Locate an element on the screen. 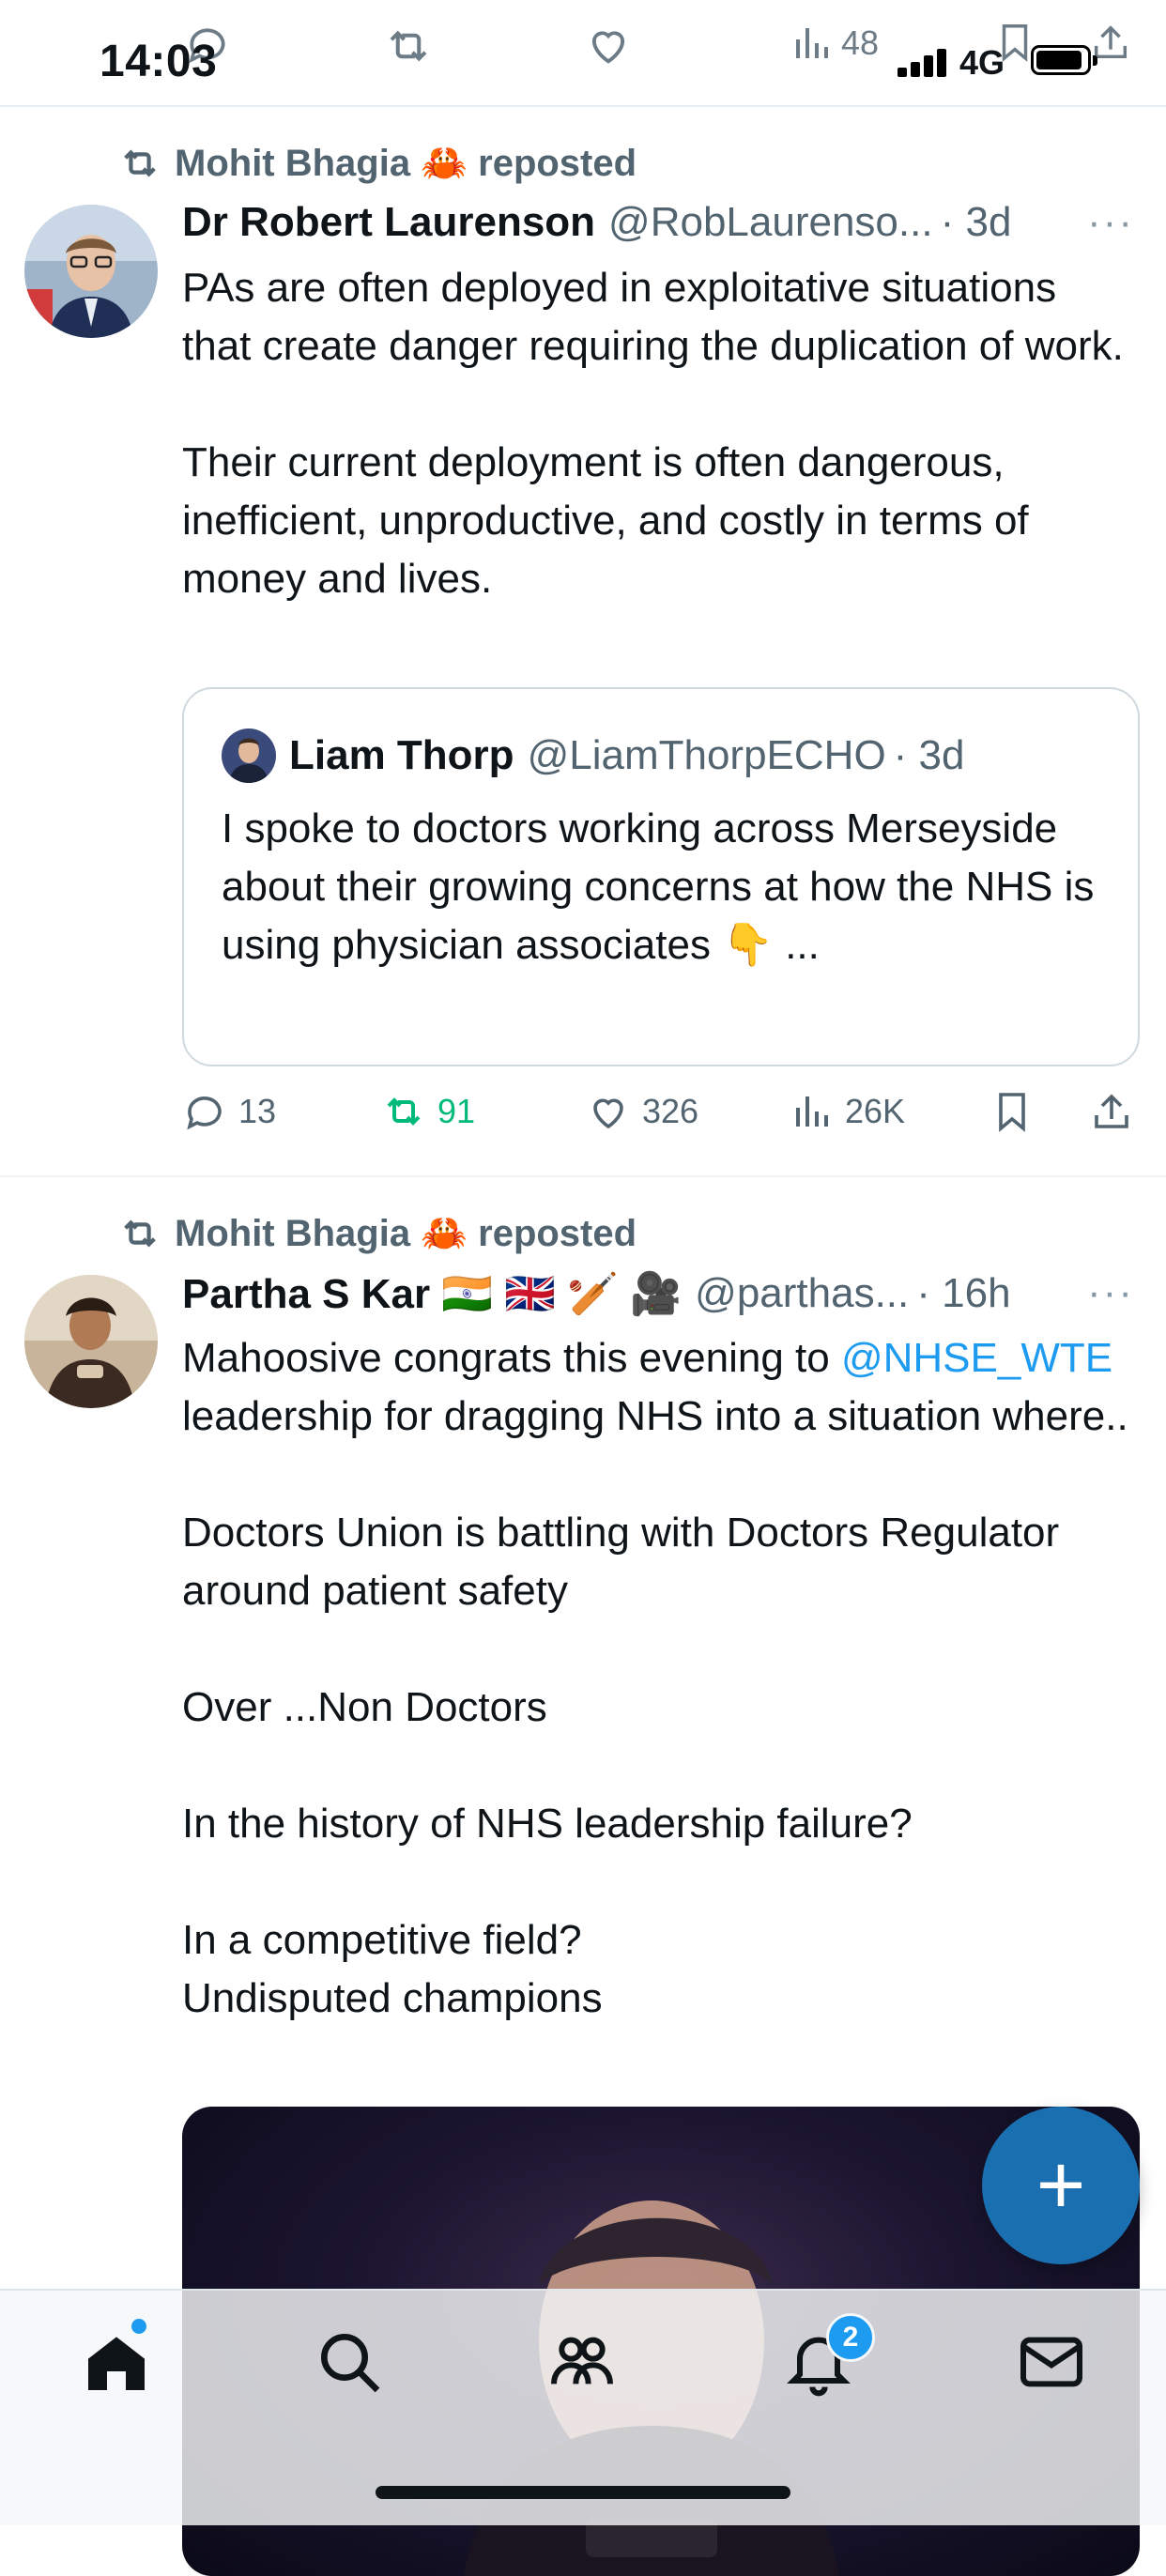 Image resolution: width=1166 pixels, height=2576 pixels. communities-tab is located at coordinates (582, 2362).